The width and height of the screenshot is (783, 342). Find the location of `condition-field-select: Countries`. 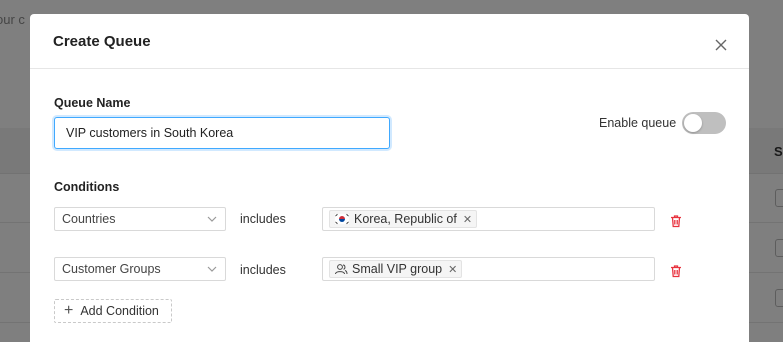

condition-field-select: Countries is located at coordinates (140, 219).